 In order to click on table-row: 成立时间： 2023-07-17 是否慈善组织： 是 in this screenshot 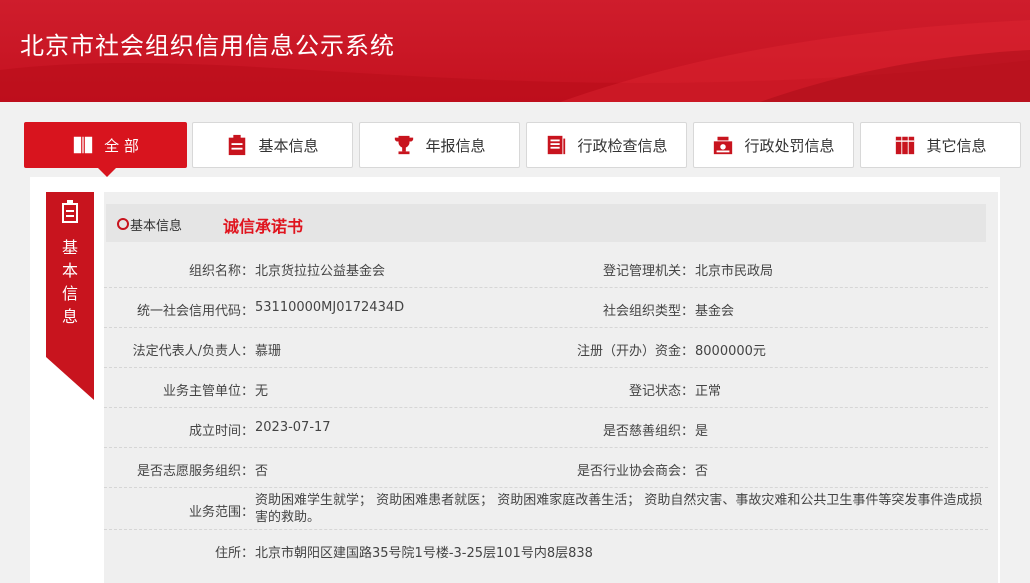, I will do `click(546, 428)`.